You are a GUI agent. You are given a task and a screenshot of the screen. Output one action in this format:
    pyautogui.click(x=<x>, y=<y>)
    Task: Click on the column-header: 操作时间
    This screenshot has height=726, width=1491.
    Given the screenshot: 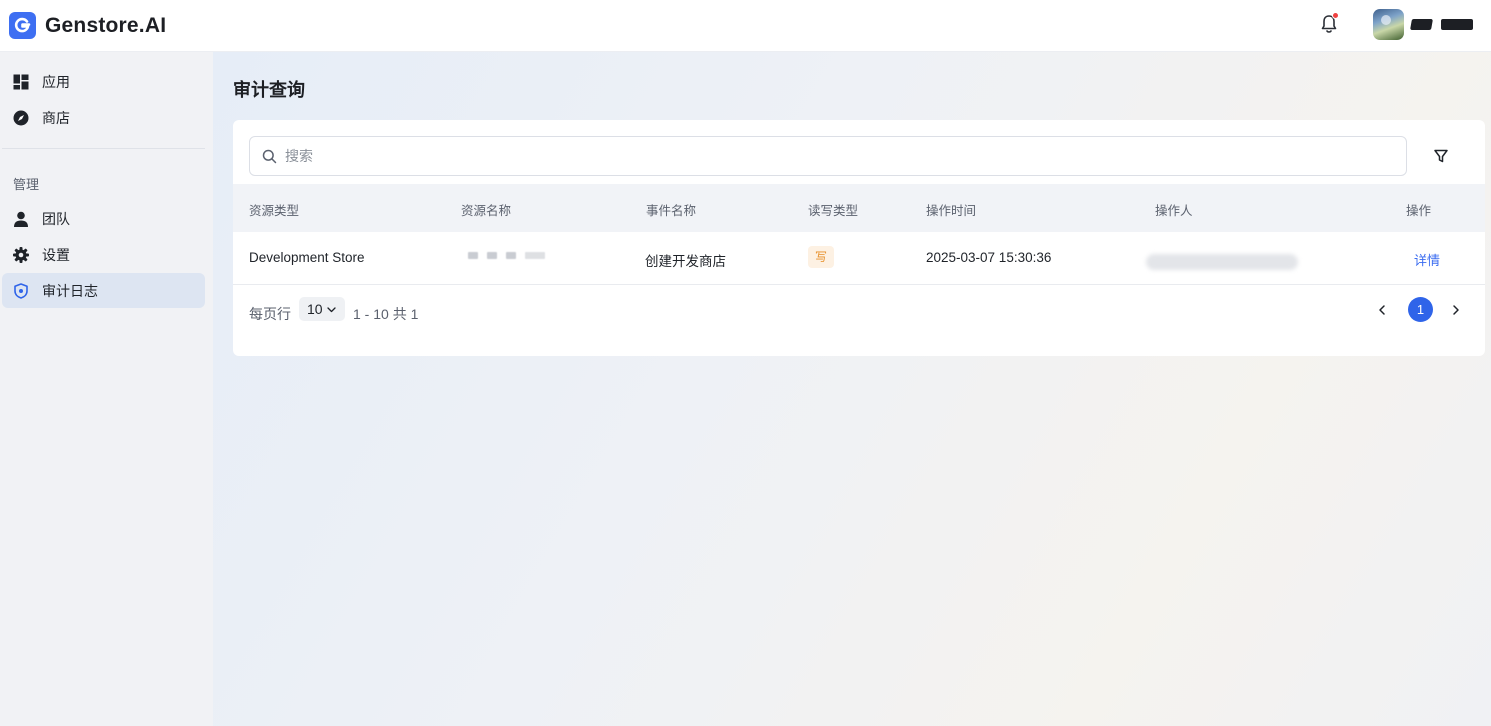 What is the action you would take?
    pyautogui.click(x=951, y=209)
    